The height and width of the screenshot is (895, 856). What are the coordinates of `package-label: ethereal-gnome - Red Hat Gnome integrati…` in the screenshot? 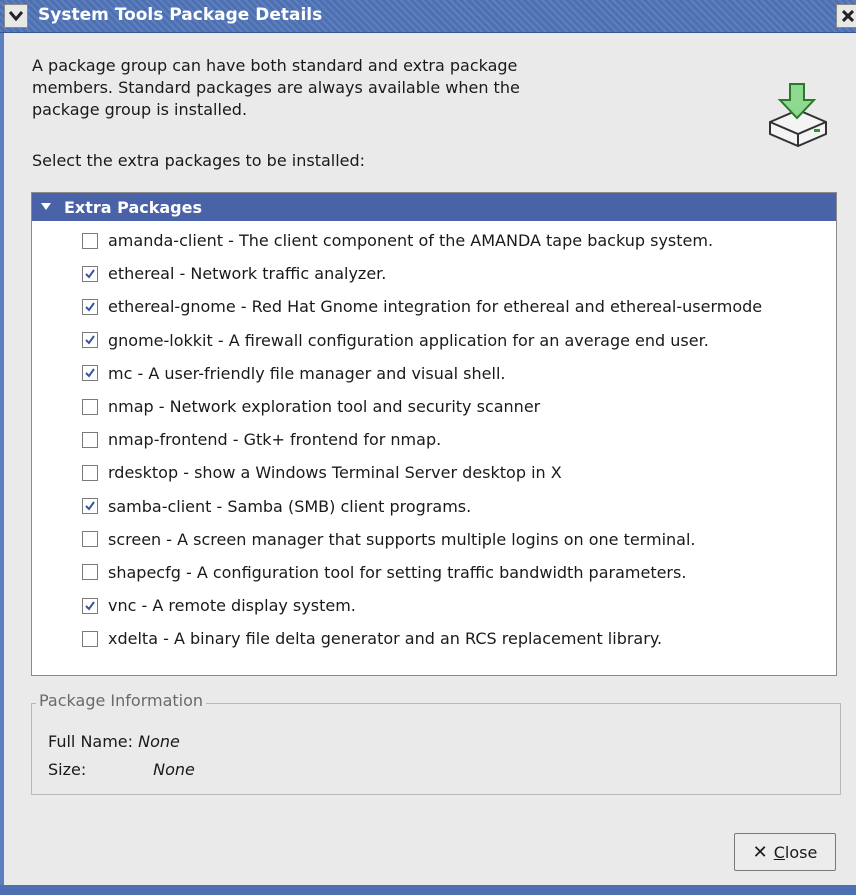 It's located at (435, 307).